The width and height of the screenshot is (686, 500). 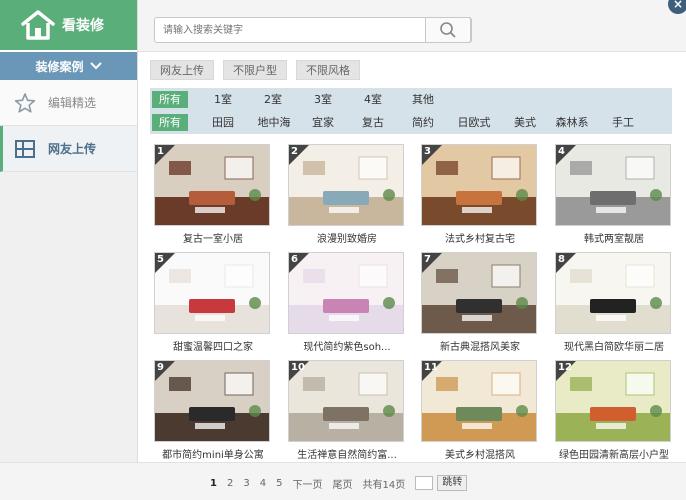 What do you see at coordinates (182, 70) in the screenshot?
I see `tag-source: 网友上传` at bounding box center [182, 70].